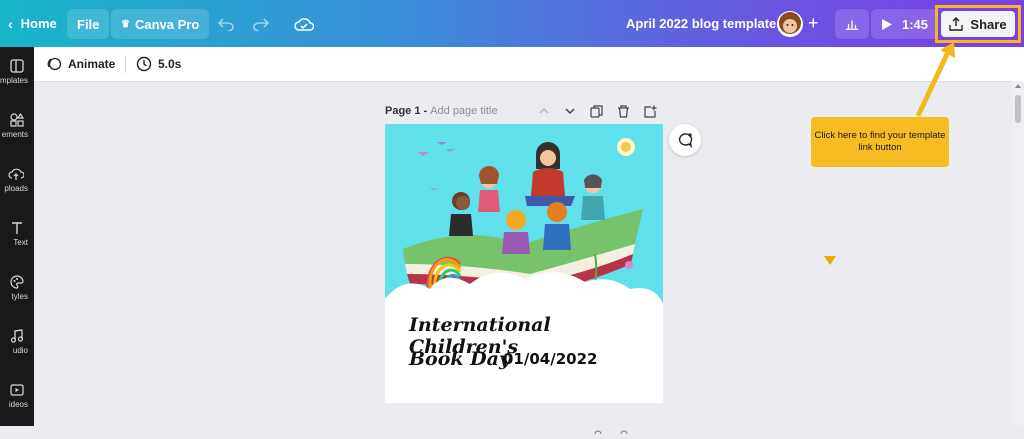 The width and height of the screenshot is (1024, 439). Describe the element at coordinates (830, 260) in the screenshot. I see `cursor-indicator-icon` at that location.